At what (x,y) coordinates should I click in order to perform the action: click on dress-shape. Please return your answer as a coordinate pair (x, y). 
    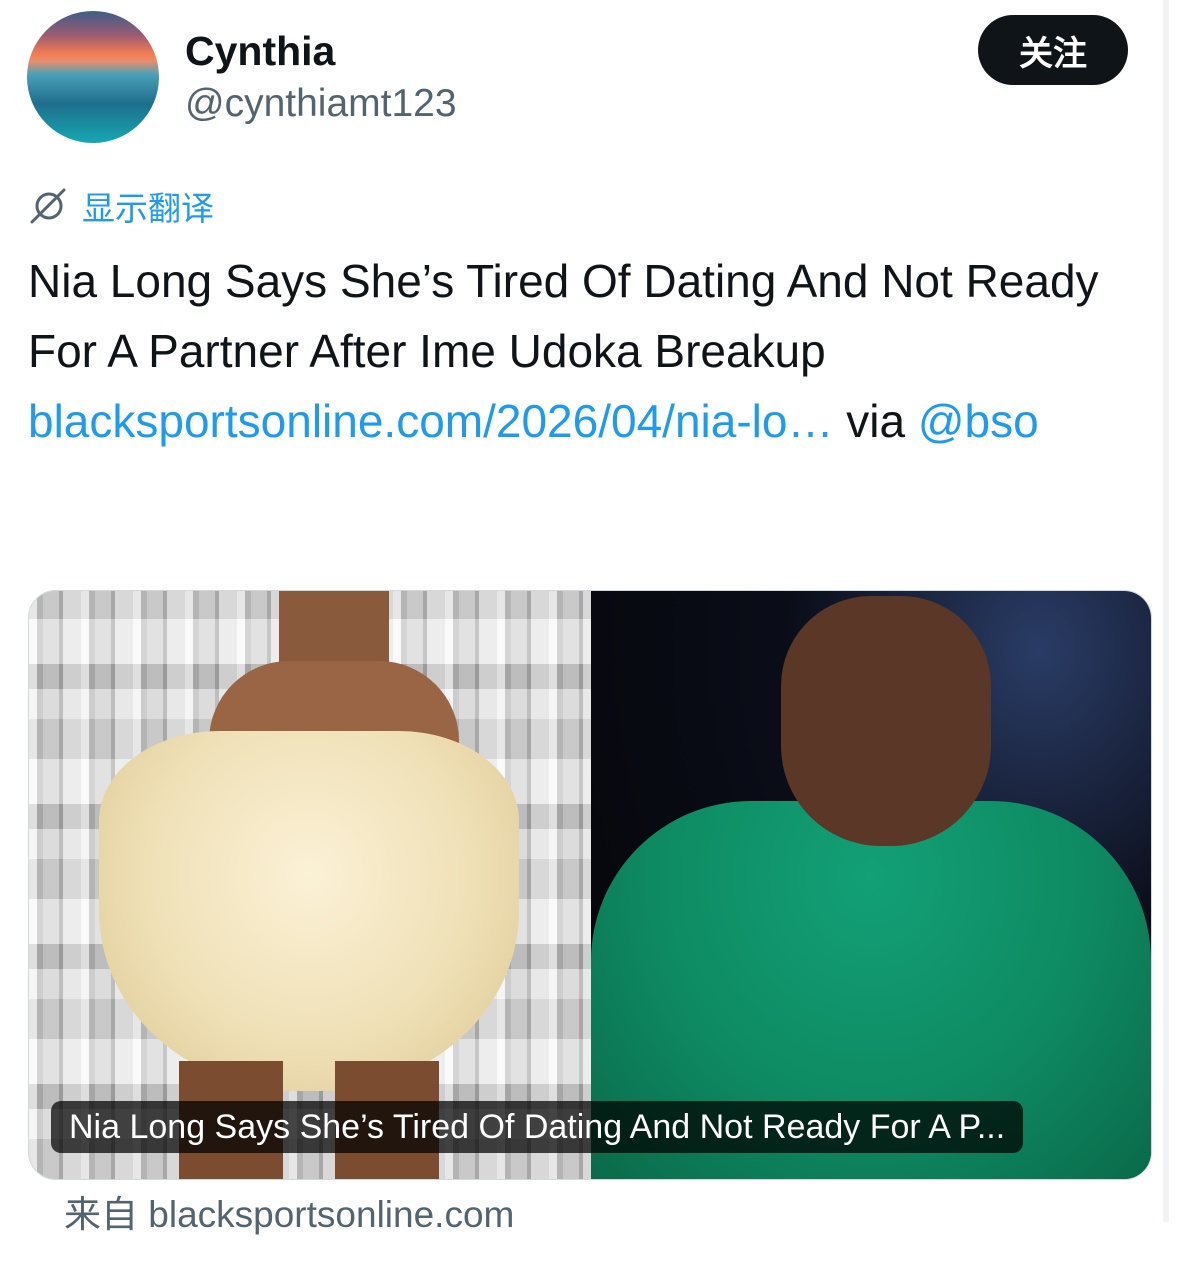
    Looking at the image, I should click on (309, 911).